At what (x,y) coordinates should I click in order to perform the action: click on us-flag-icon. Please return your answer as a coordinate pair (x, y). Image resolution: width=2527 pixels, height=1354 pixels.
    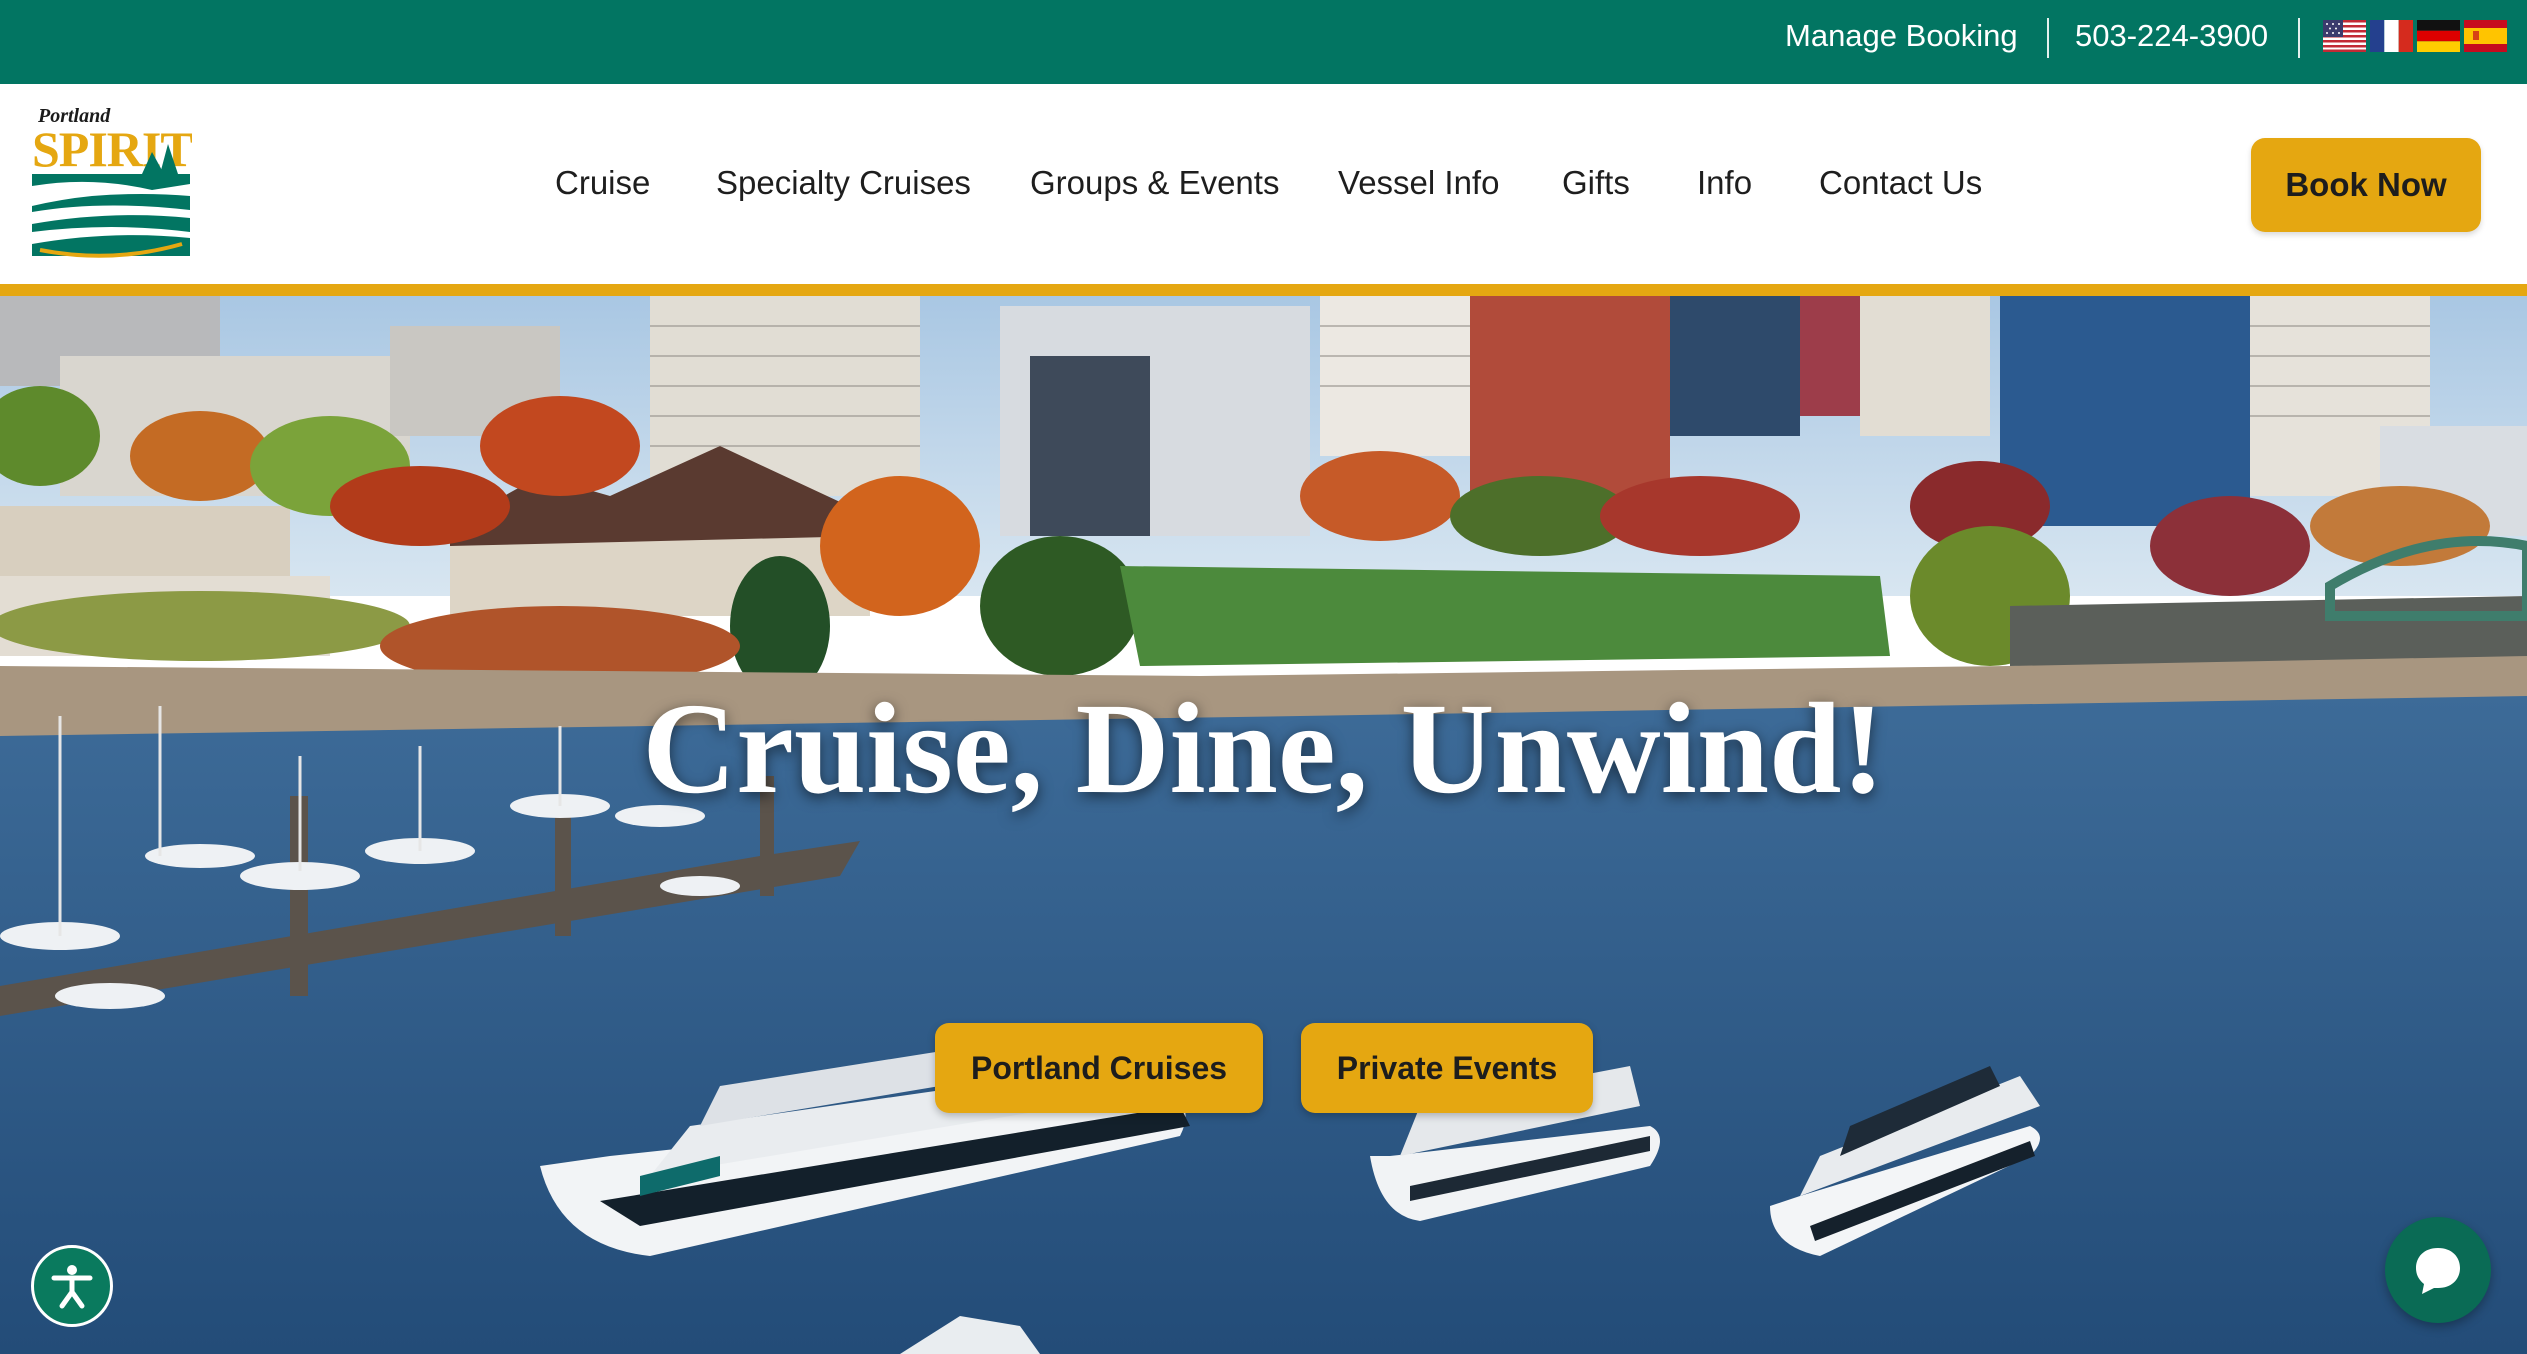
    Looking at the image, I should click on (2344, 36).